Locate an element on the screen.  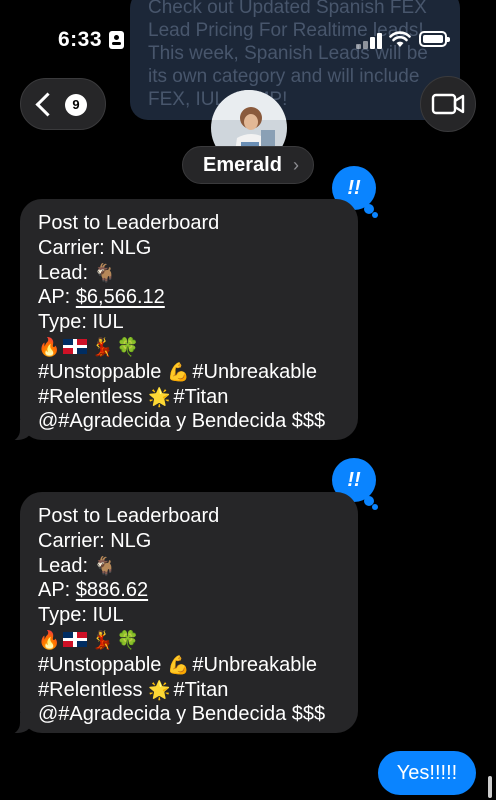
ap-amount-link: $886.62 is located at coordinates (112, 590).